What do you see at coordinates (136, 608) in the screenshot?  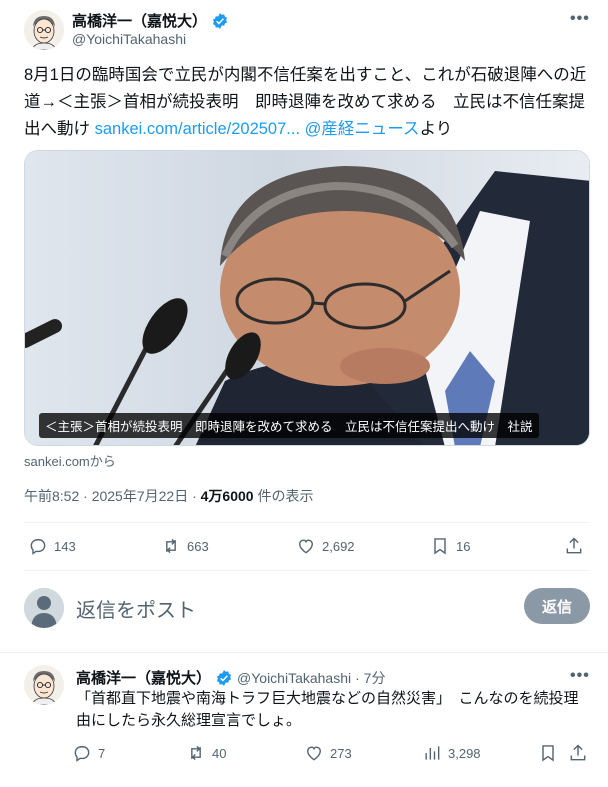 I see `reply-input: 返信をポスト` at bounding box center [136, 608].